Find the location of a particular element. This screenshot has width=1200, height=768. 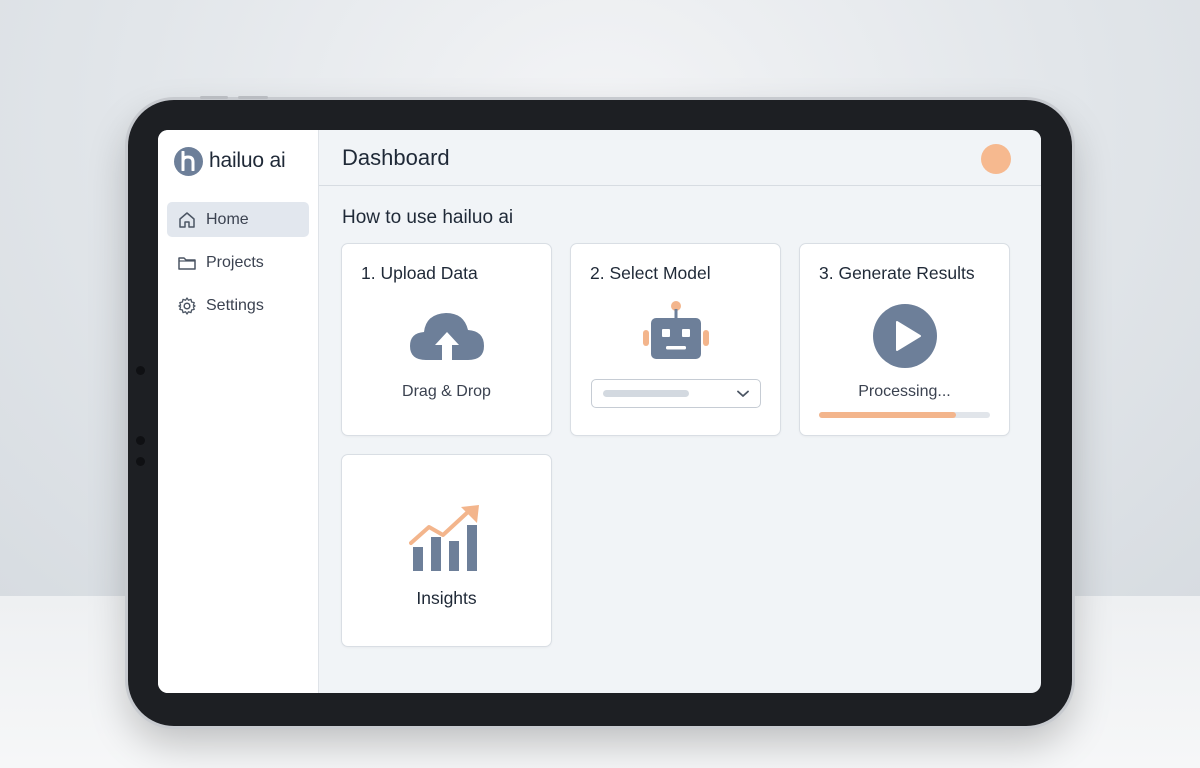

section-title: How to use hailuo ai is located at coordinates (428, 217).